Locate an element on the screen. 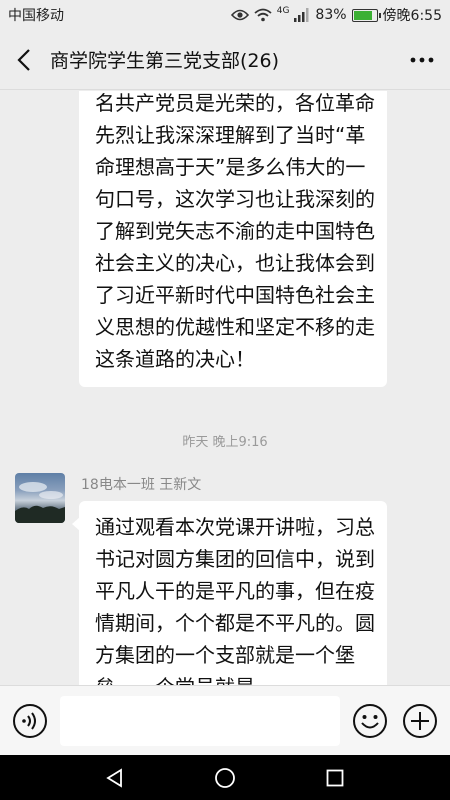  emoji-icon is located at coordinates (370, 721).